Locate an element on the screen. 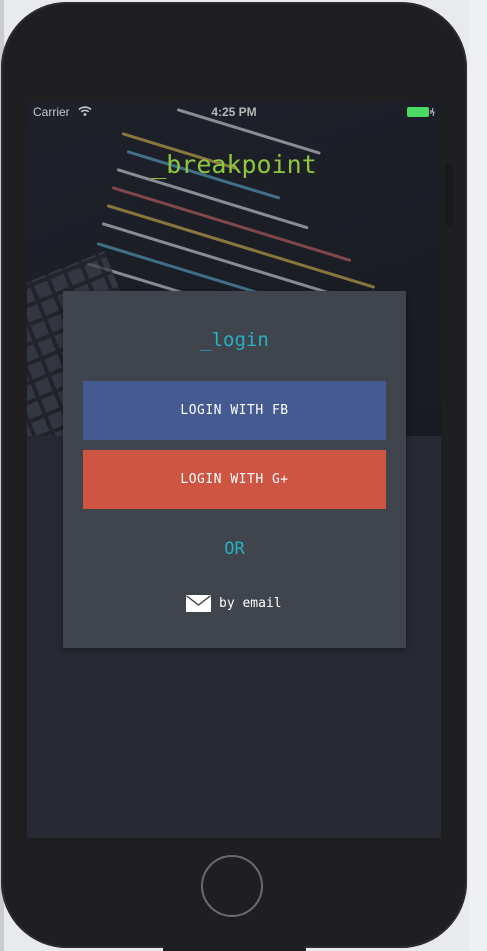  window-bottom-edge is located at coordinates (234, 948).